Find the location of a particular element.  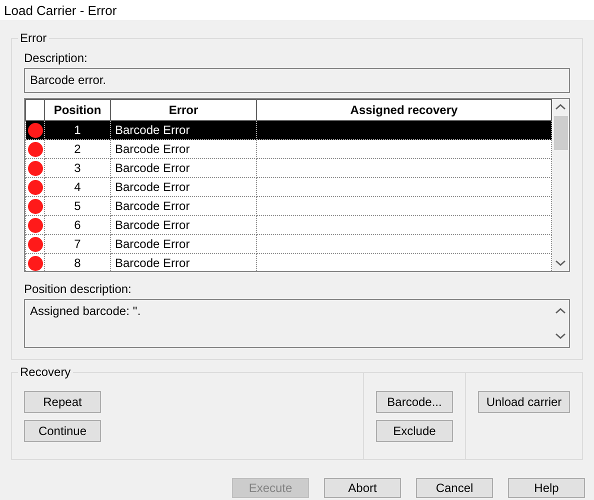

window-title: Load Carrier - Error is located at coordinates (297, 10).